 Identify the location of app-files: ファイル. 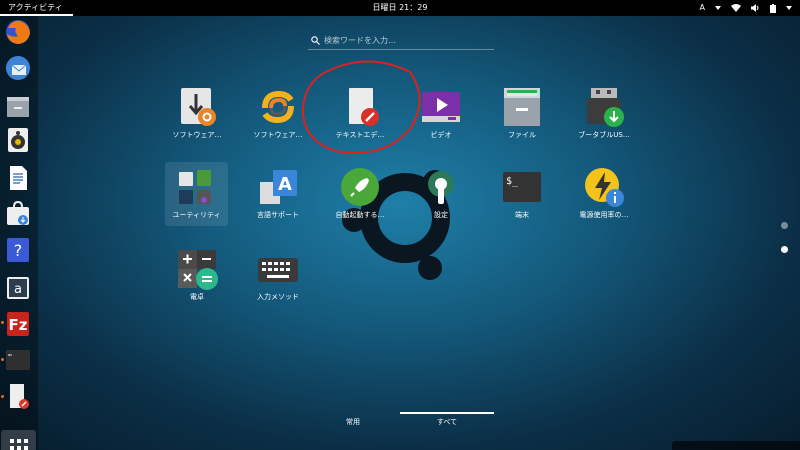
(522, 114).